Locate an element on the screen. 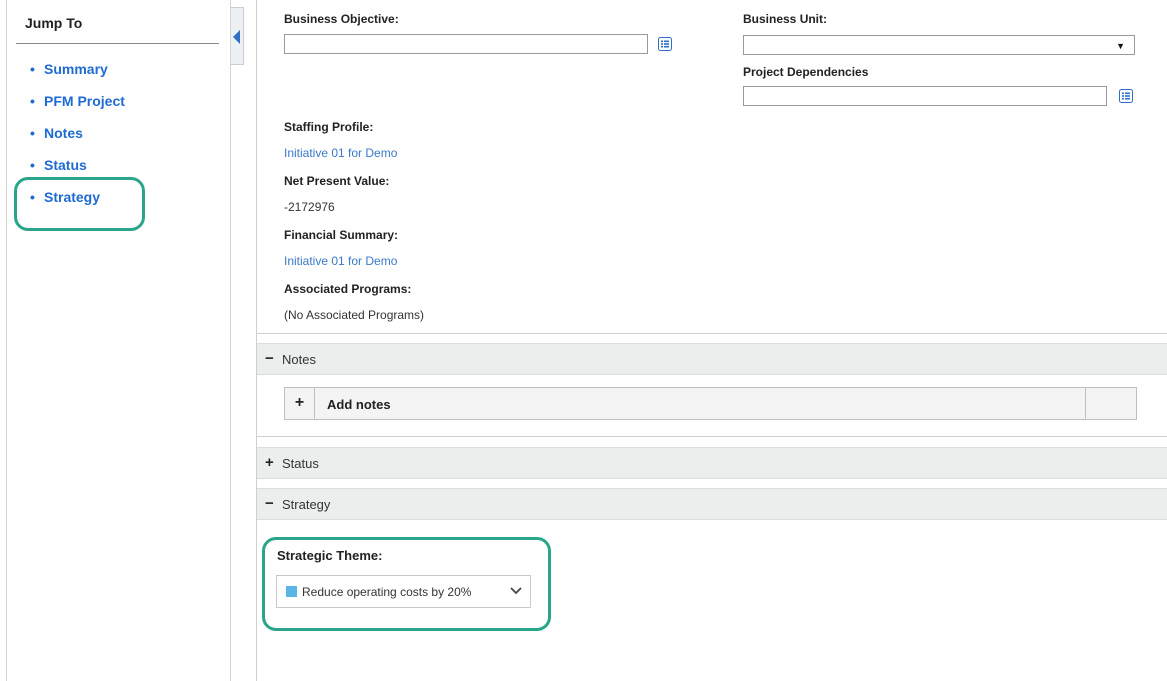  sidebar-item-pfm-project: • PFM Project is located at coordinates (77, 101).